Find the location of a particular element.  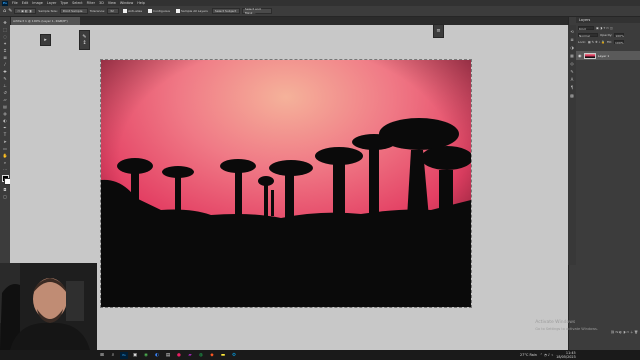

kind-filter-dropdown: Kind is located at coordinates (586, 28).